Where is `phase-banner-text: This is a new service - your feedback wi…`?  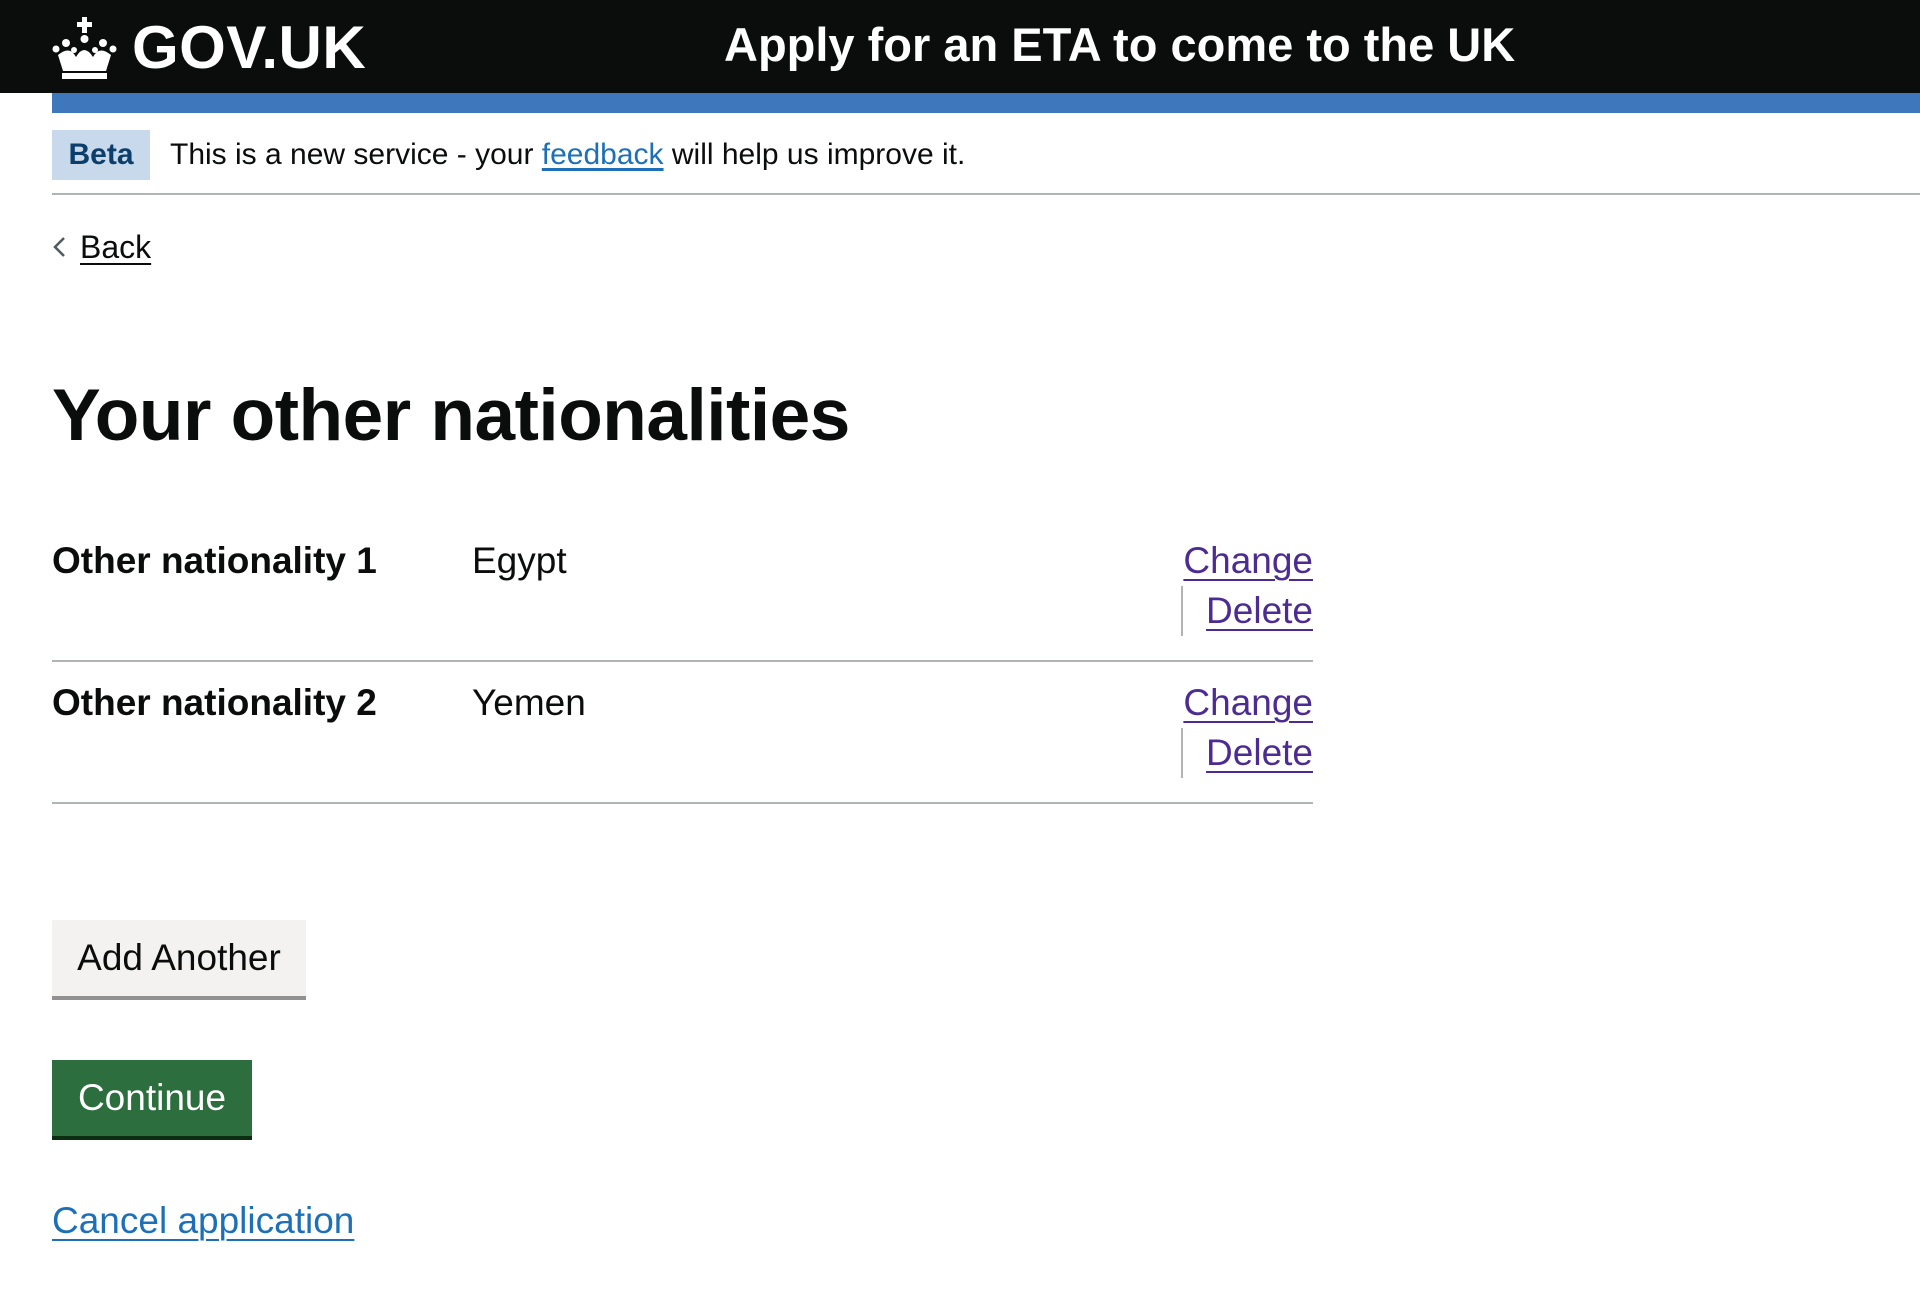
phase-banner-text: This is a new service - your feedback wi… is located at coordinates (567, 155).